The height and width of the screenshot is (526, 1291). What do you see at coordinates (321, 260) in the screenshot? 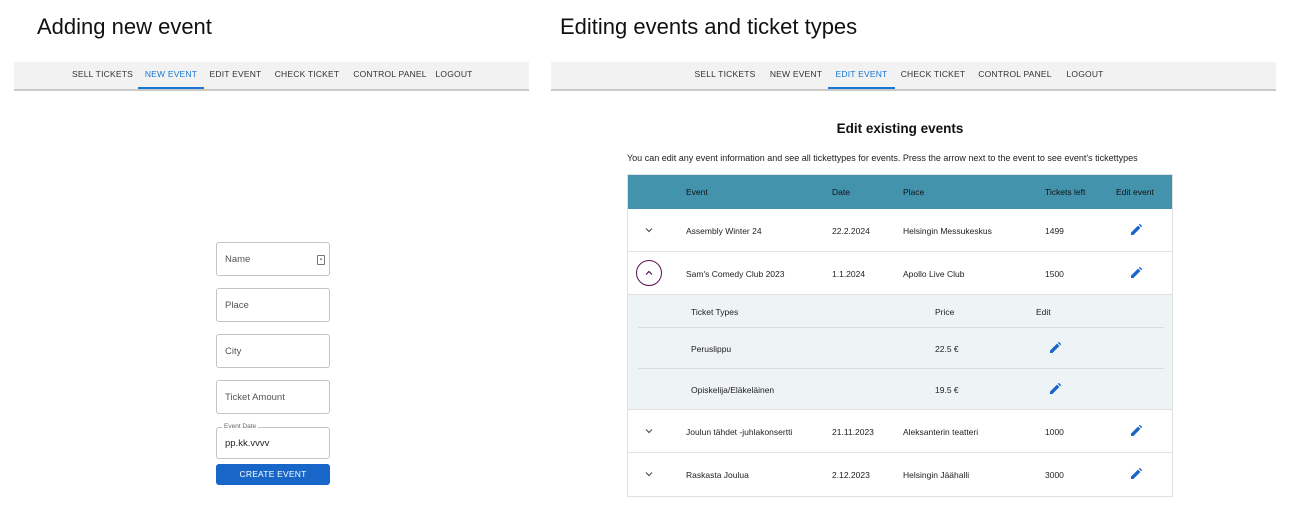
I see `autofill-icon: ▪` at bounding box center [321, 260].